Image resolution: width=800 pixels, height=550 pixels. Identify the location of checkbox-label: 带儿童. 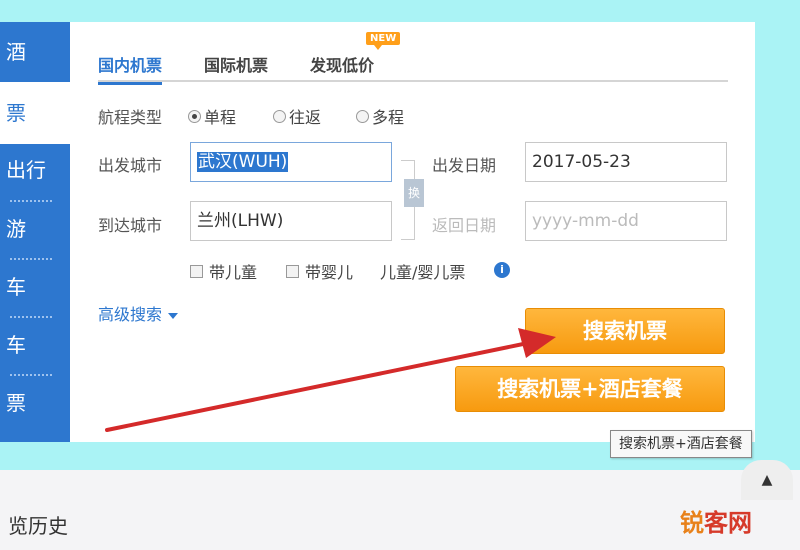
(233, 272).